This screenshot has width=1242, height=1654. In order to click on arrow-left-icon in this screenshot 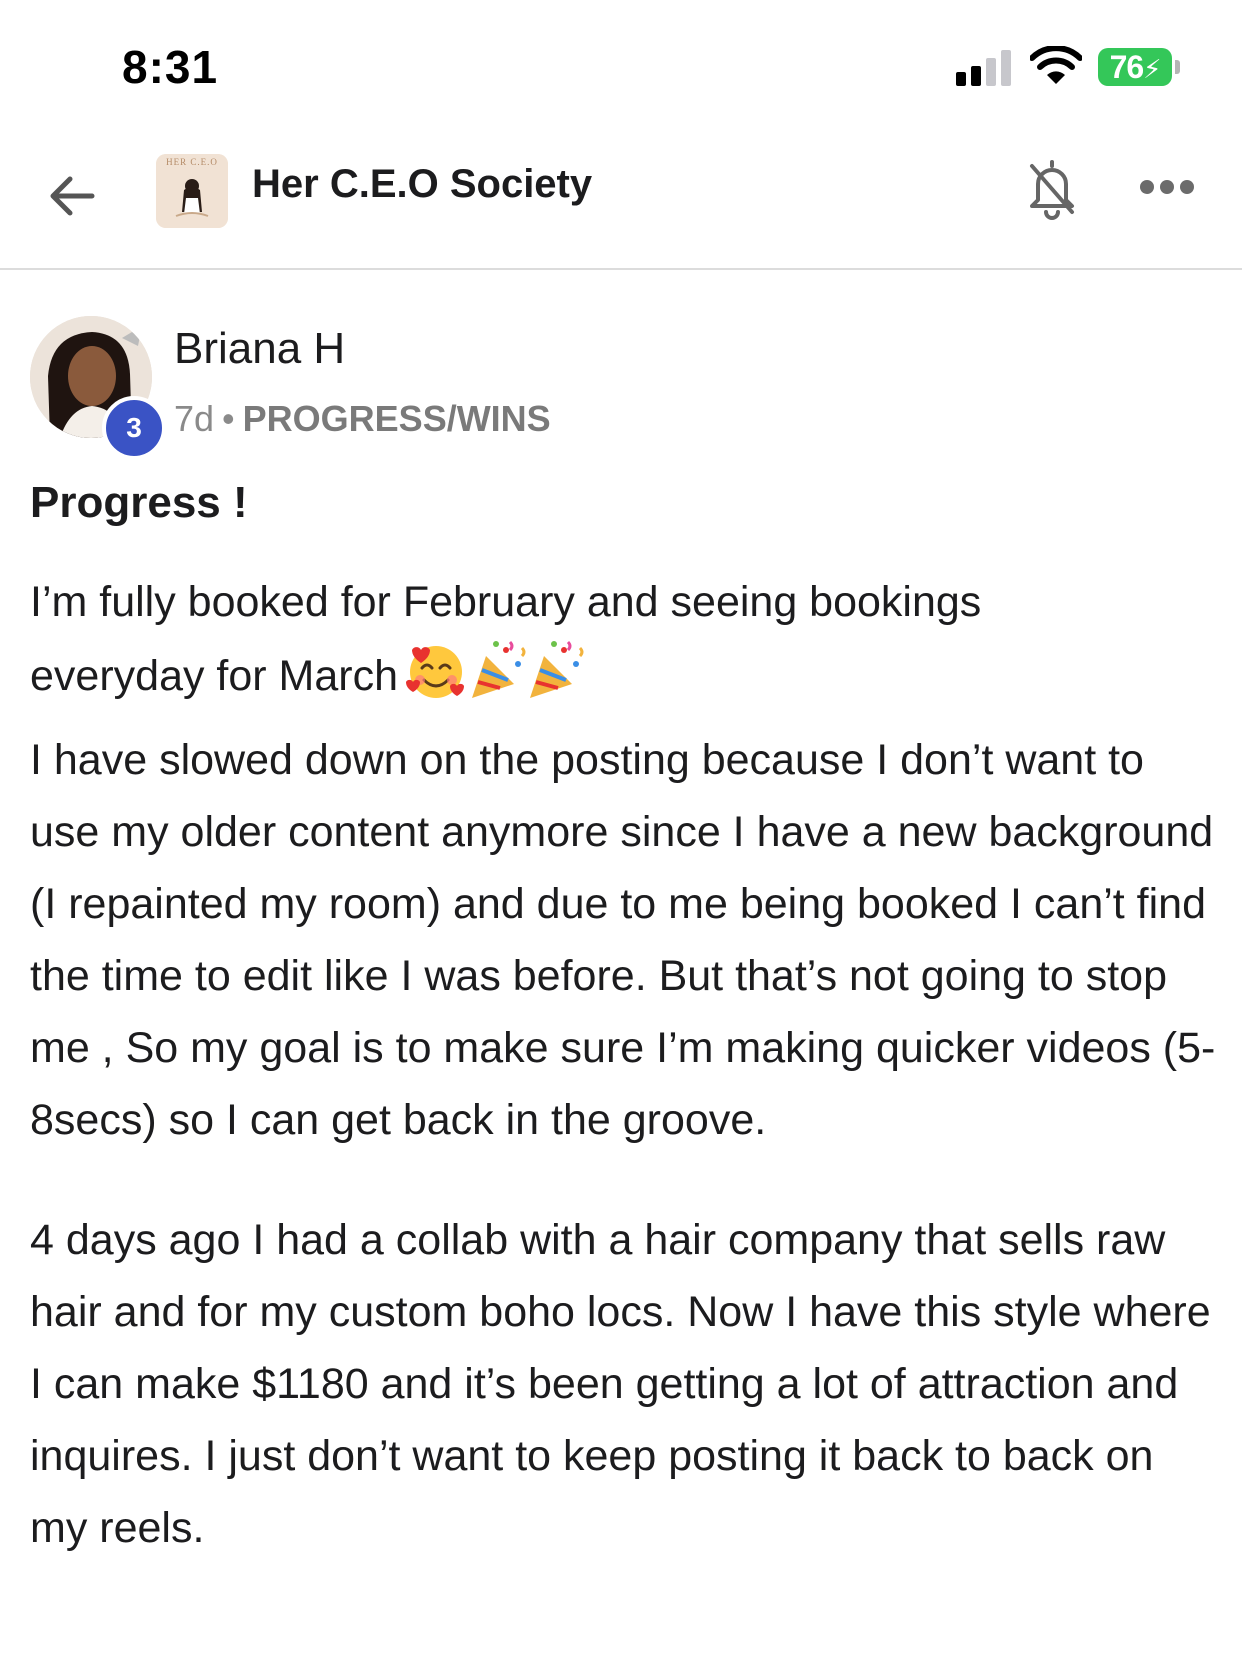, I will do `click(72, 196)`.